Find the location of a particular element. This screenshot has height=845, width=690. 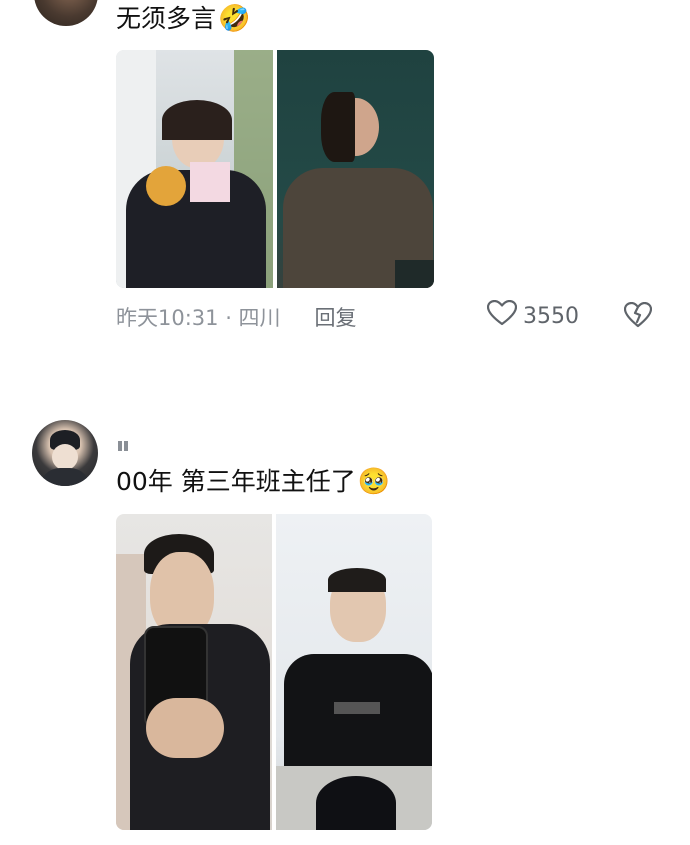

heart-outline-icon is located at coordinates (502, 315).